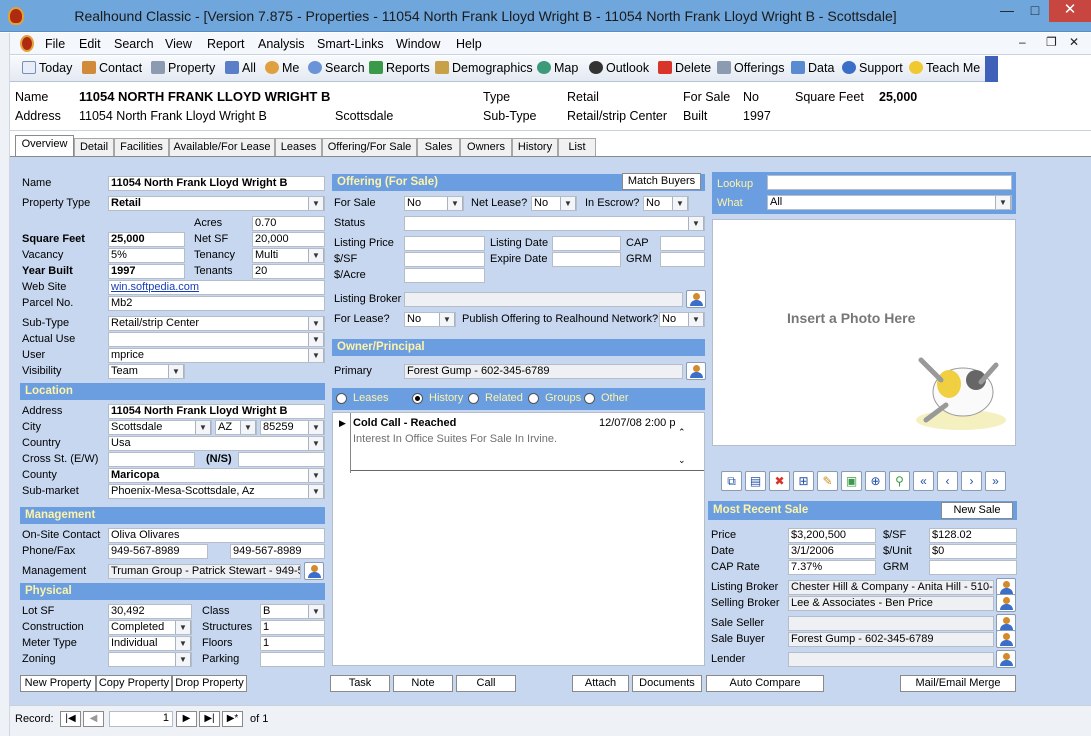  What do you see at coordinates (827, 481) in the screenshot?
I see `brush-icon: ✎` at bounding box center [827, 481].